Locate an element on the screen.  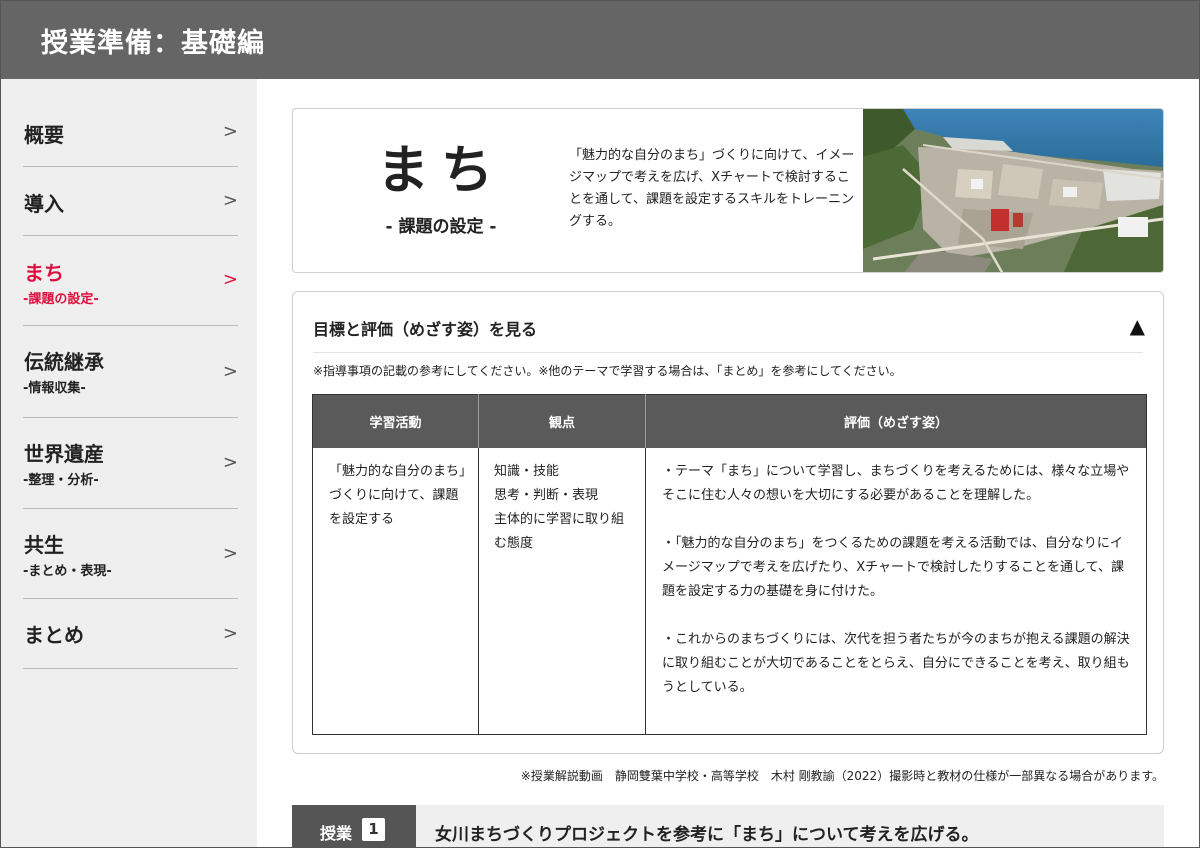
panel-title: 目標と評価（めざす姿）を見る is located at coordinates (425, 328).